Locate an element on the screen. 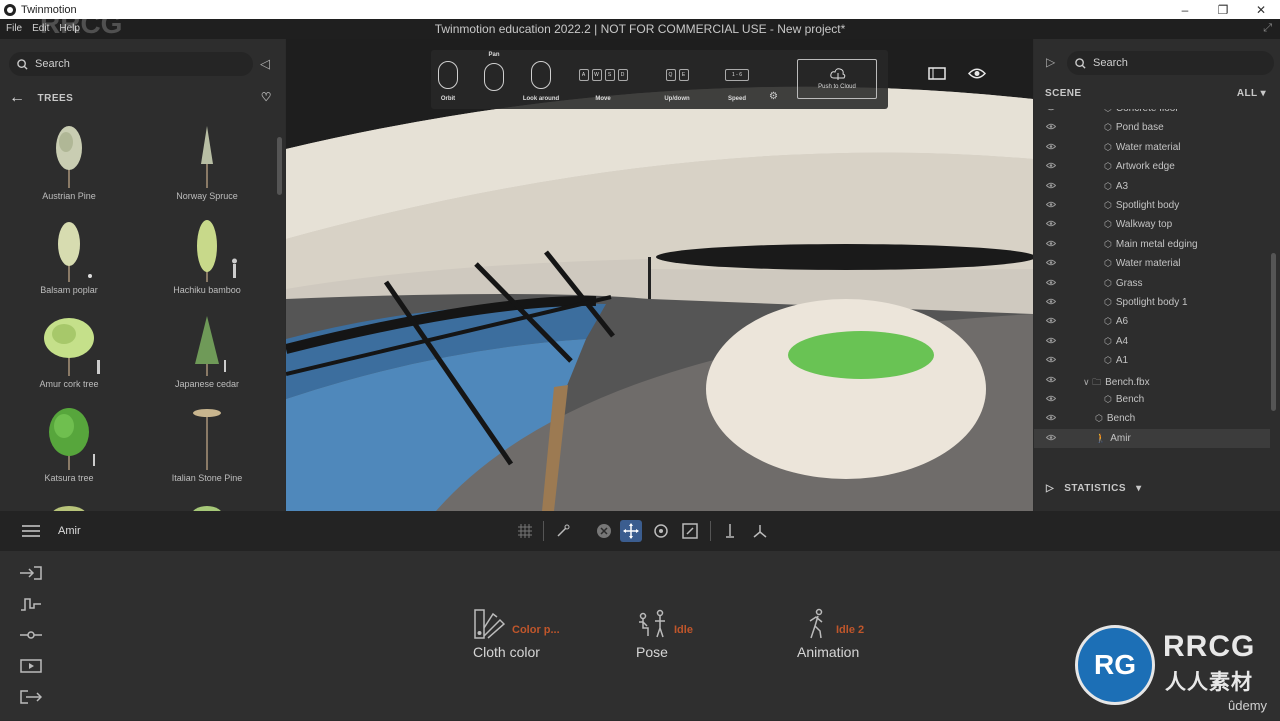  close-button: ✕ is located at coordinates (1261, 9).